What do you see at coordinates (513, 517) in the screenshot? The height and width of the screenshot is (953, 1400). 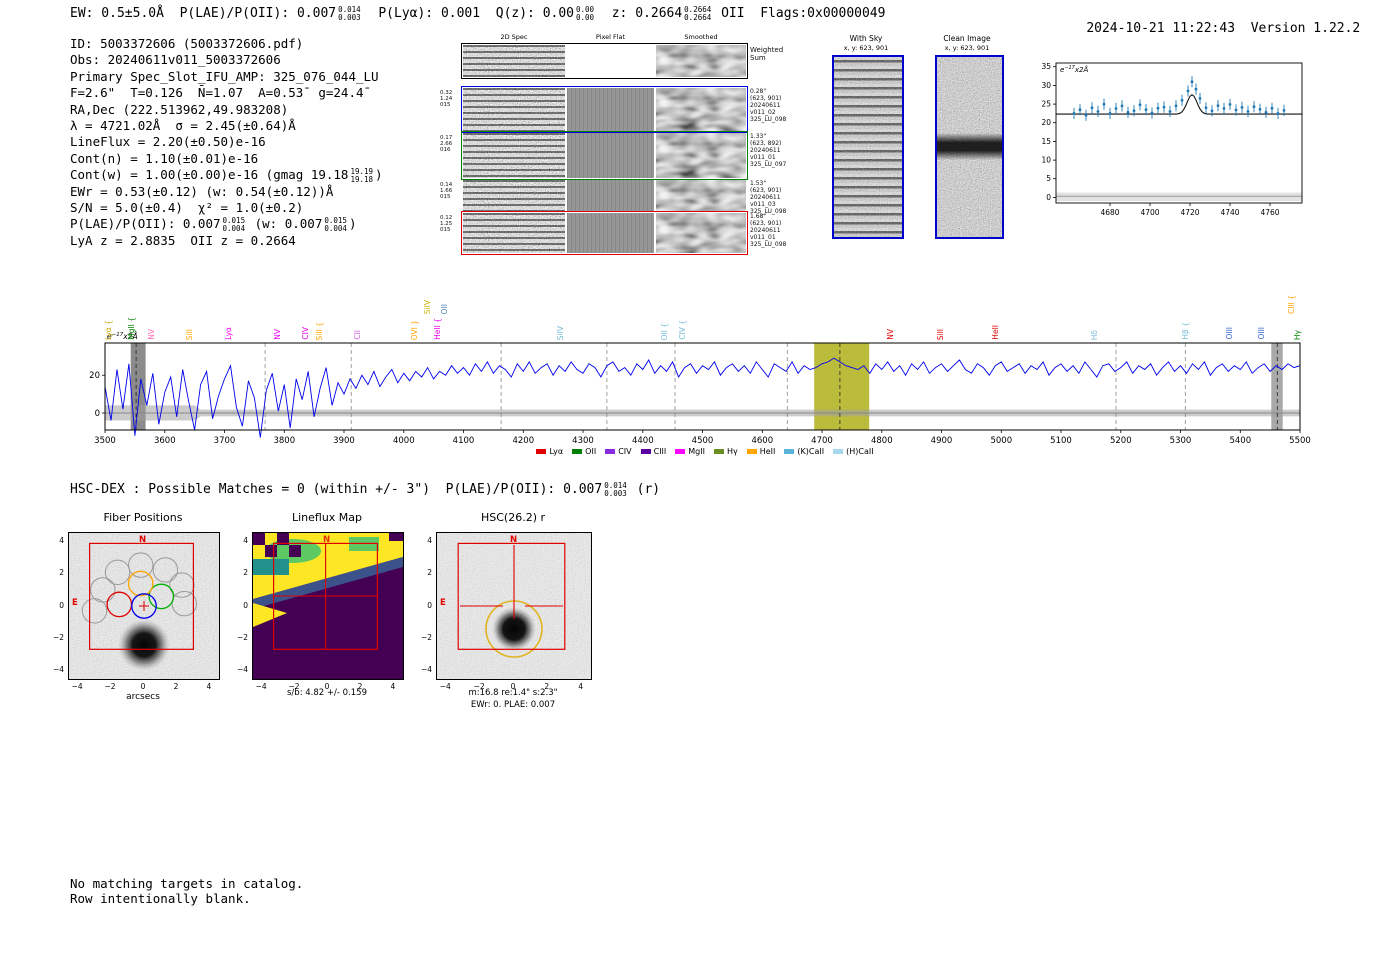 I see `hsc-title: HSC(26.2) r` at bounding box center [513, 517].